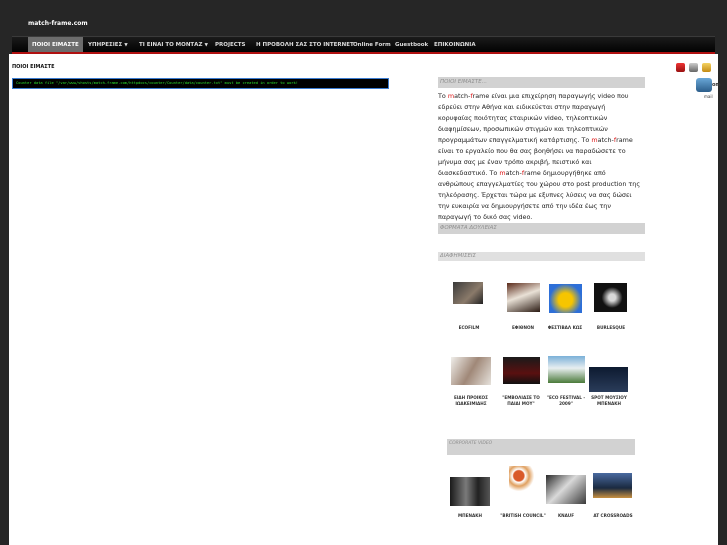 This screenshot has height=545, width=727. What do you see at coordinates (372, 45) in the screenshot?
I see `menu-item-online-form: Online Form` at bounding box center [372, 45].